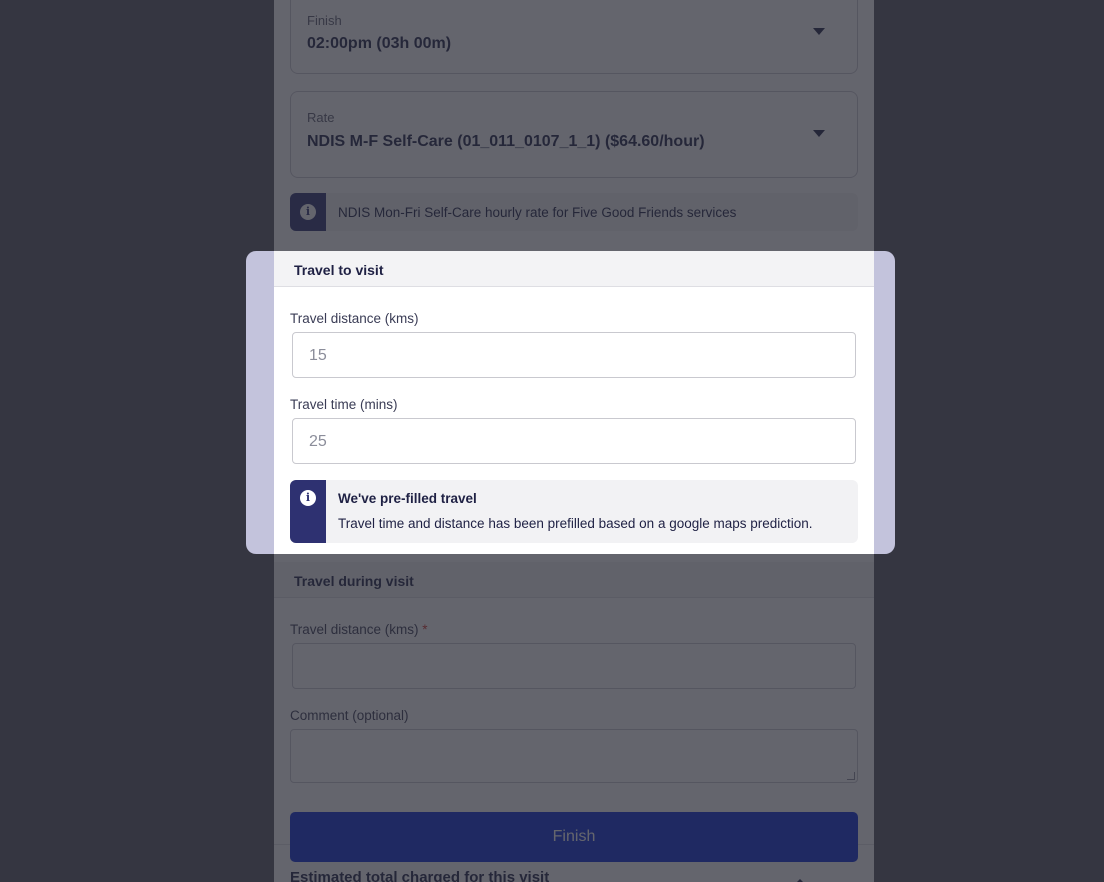 The height and width of the screenshot is (882, 1104). I want to click on resize-handle-icon, so click(851, 776).